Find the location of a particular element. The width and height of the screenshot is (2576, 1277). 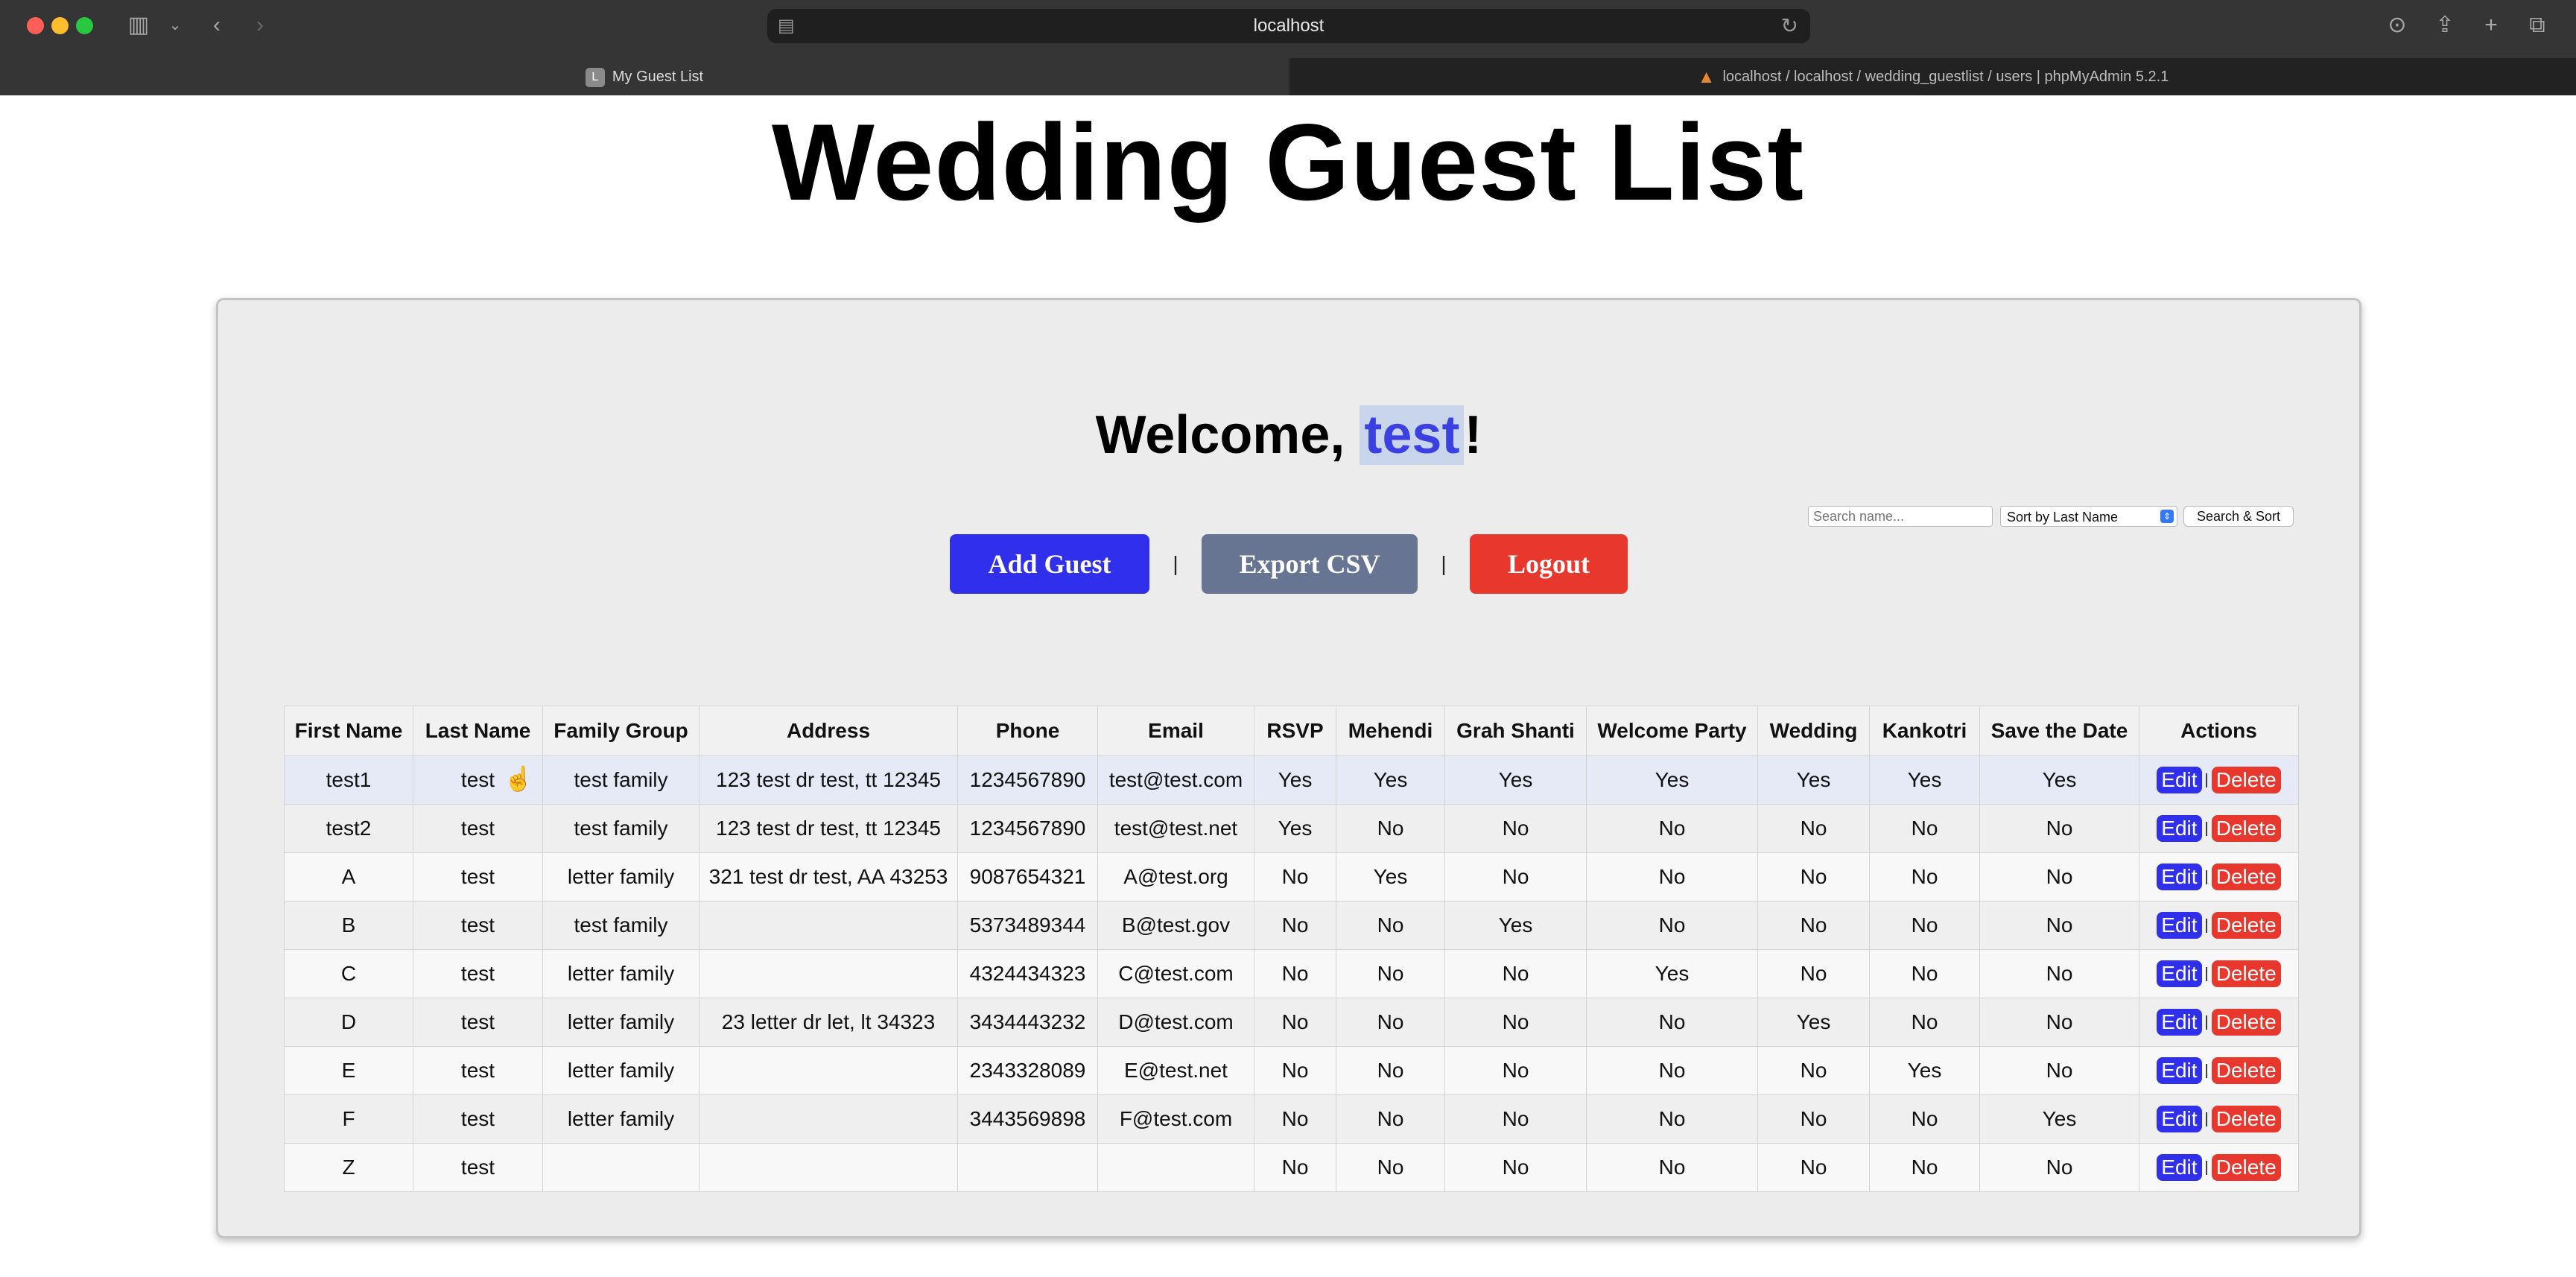

sidebar-icon: ▥ is located at coordinates (139, 25).